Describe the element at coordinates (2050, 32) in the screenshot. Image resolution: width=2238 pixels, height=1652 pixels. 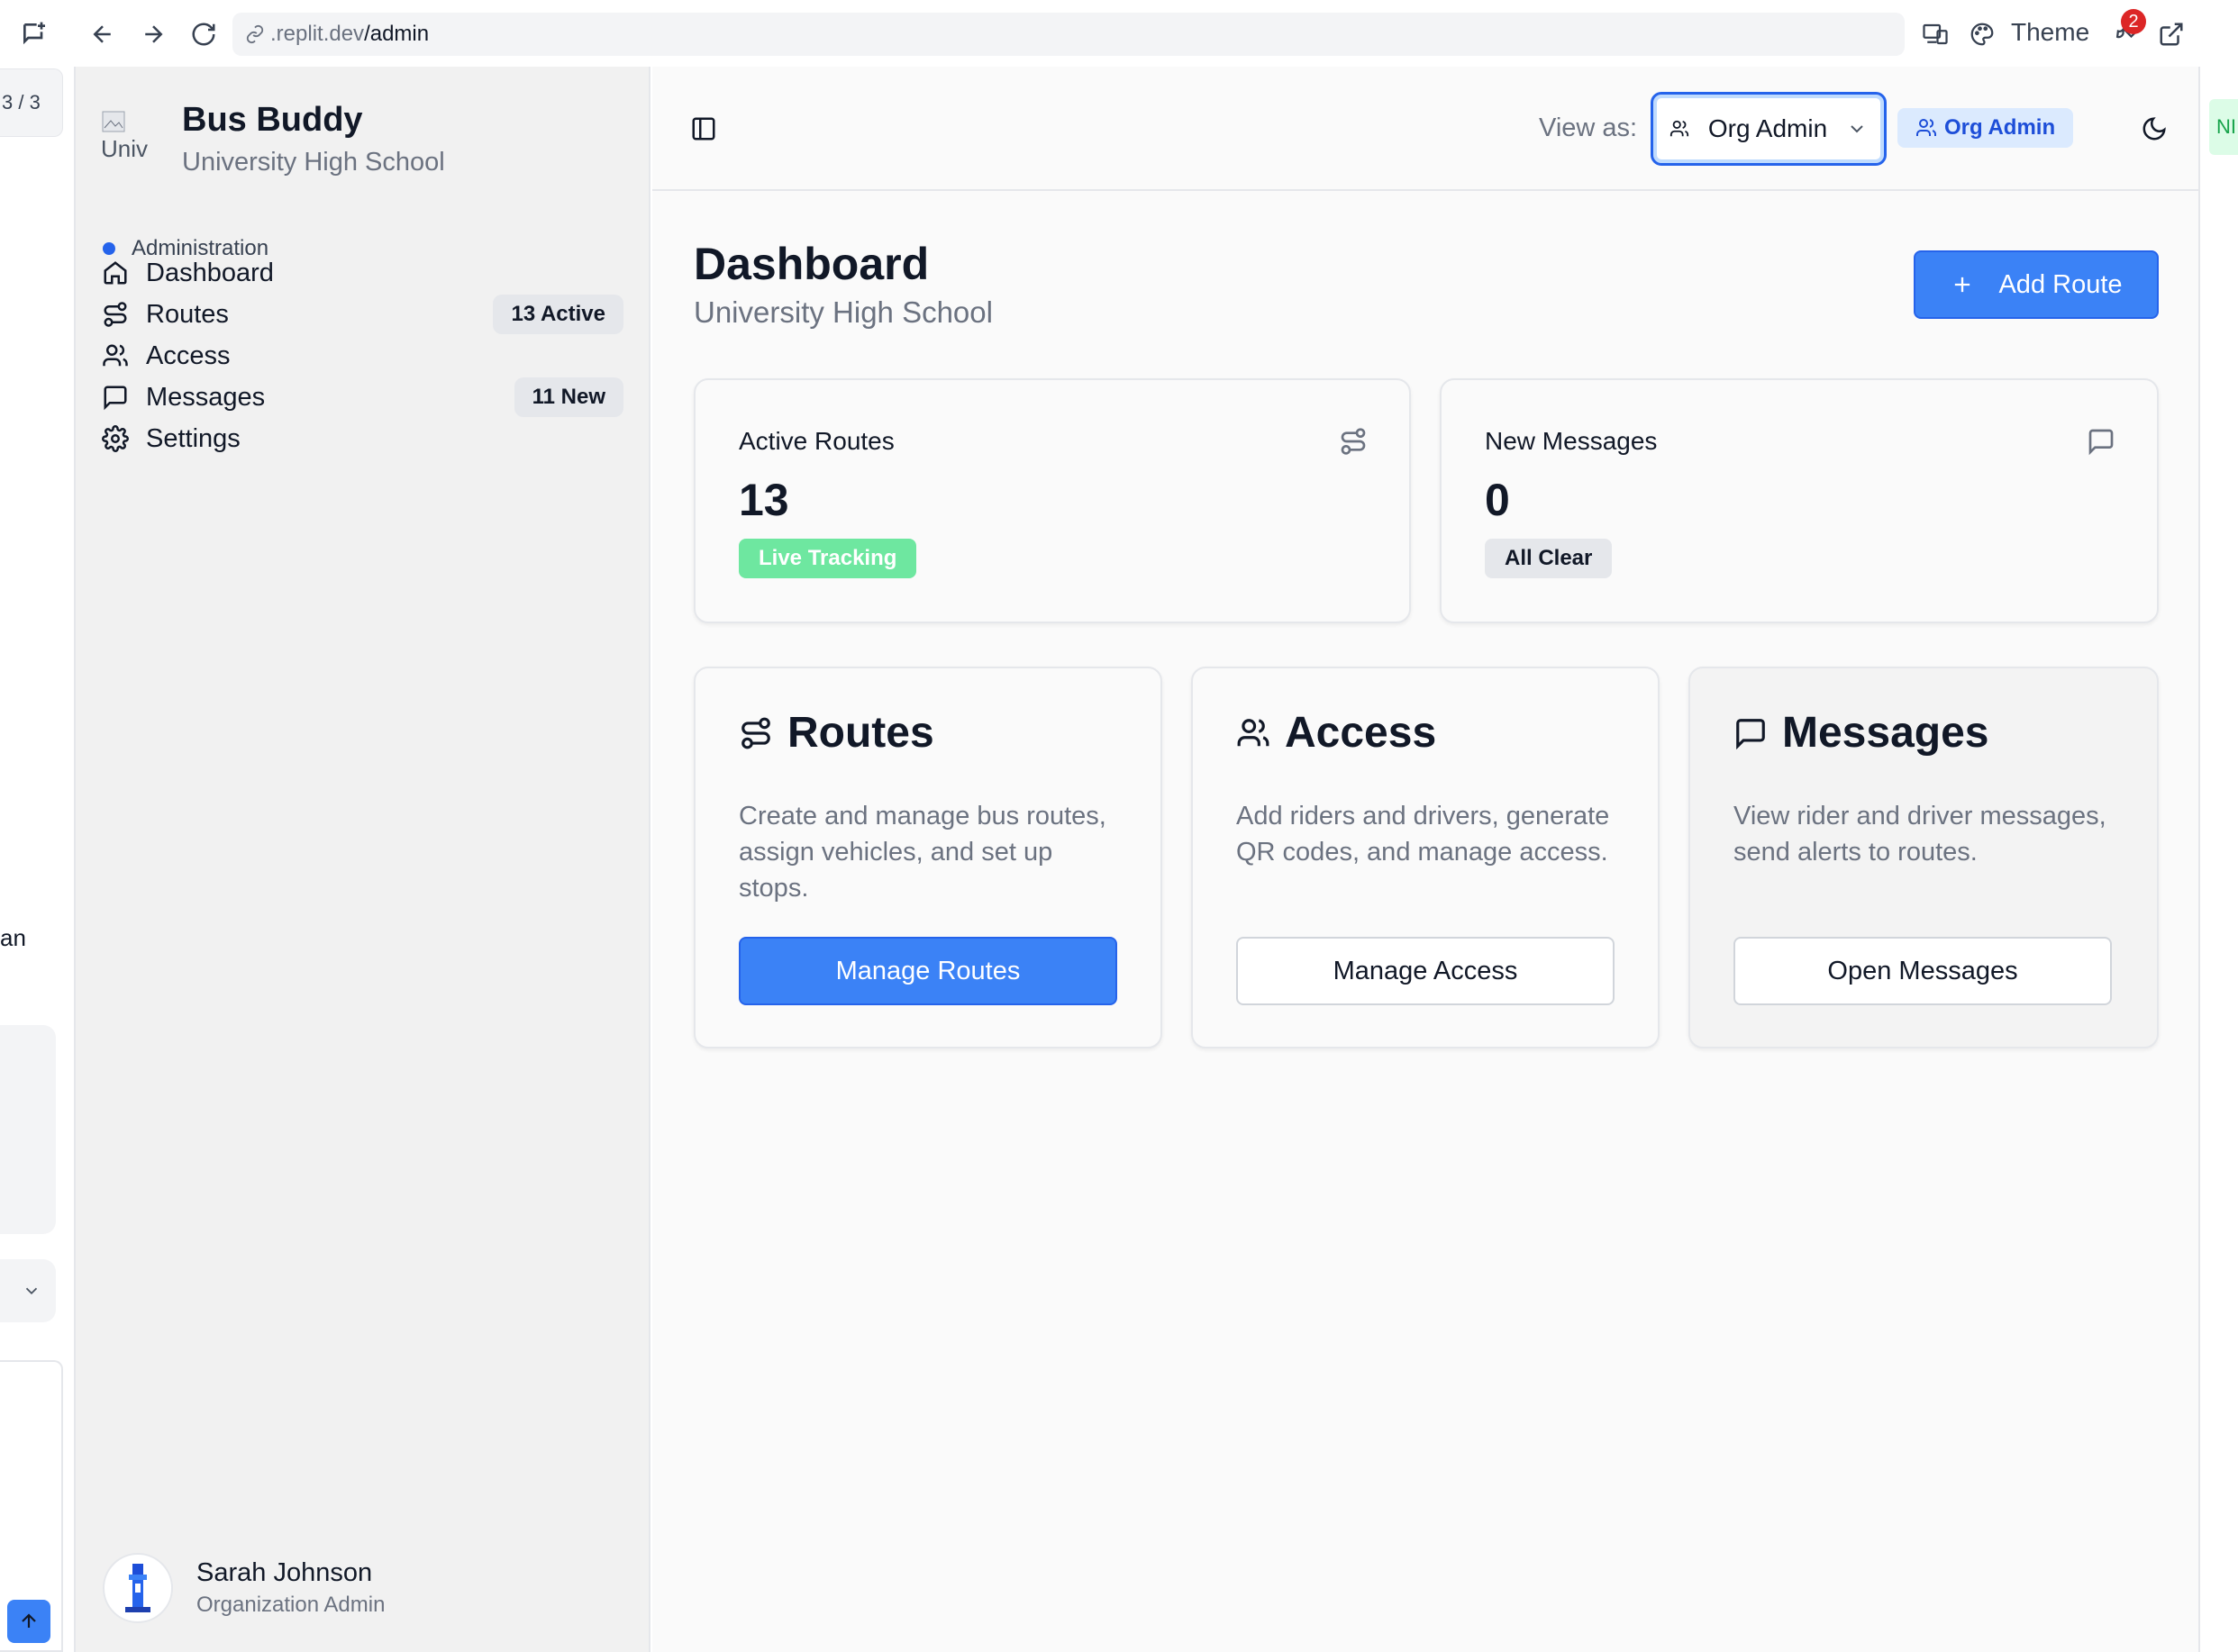
I see `theme-label: Theme` at that location.